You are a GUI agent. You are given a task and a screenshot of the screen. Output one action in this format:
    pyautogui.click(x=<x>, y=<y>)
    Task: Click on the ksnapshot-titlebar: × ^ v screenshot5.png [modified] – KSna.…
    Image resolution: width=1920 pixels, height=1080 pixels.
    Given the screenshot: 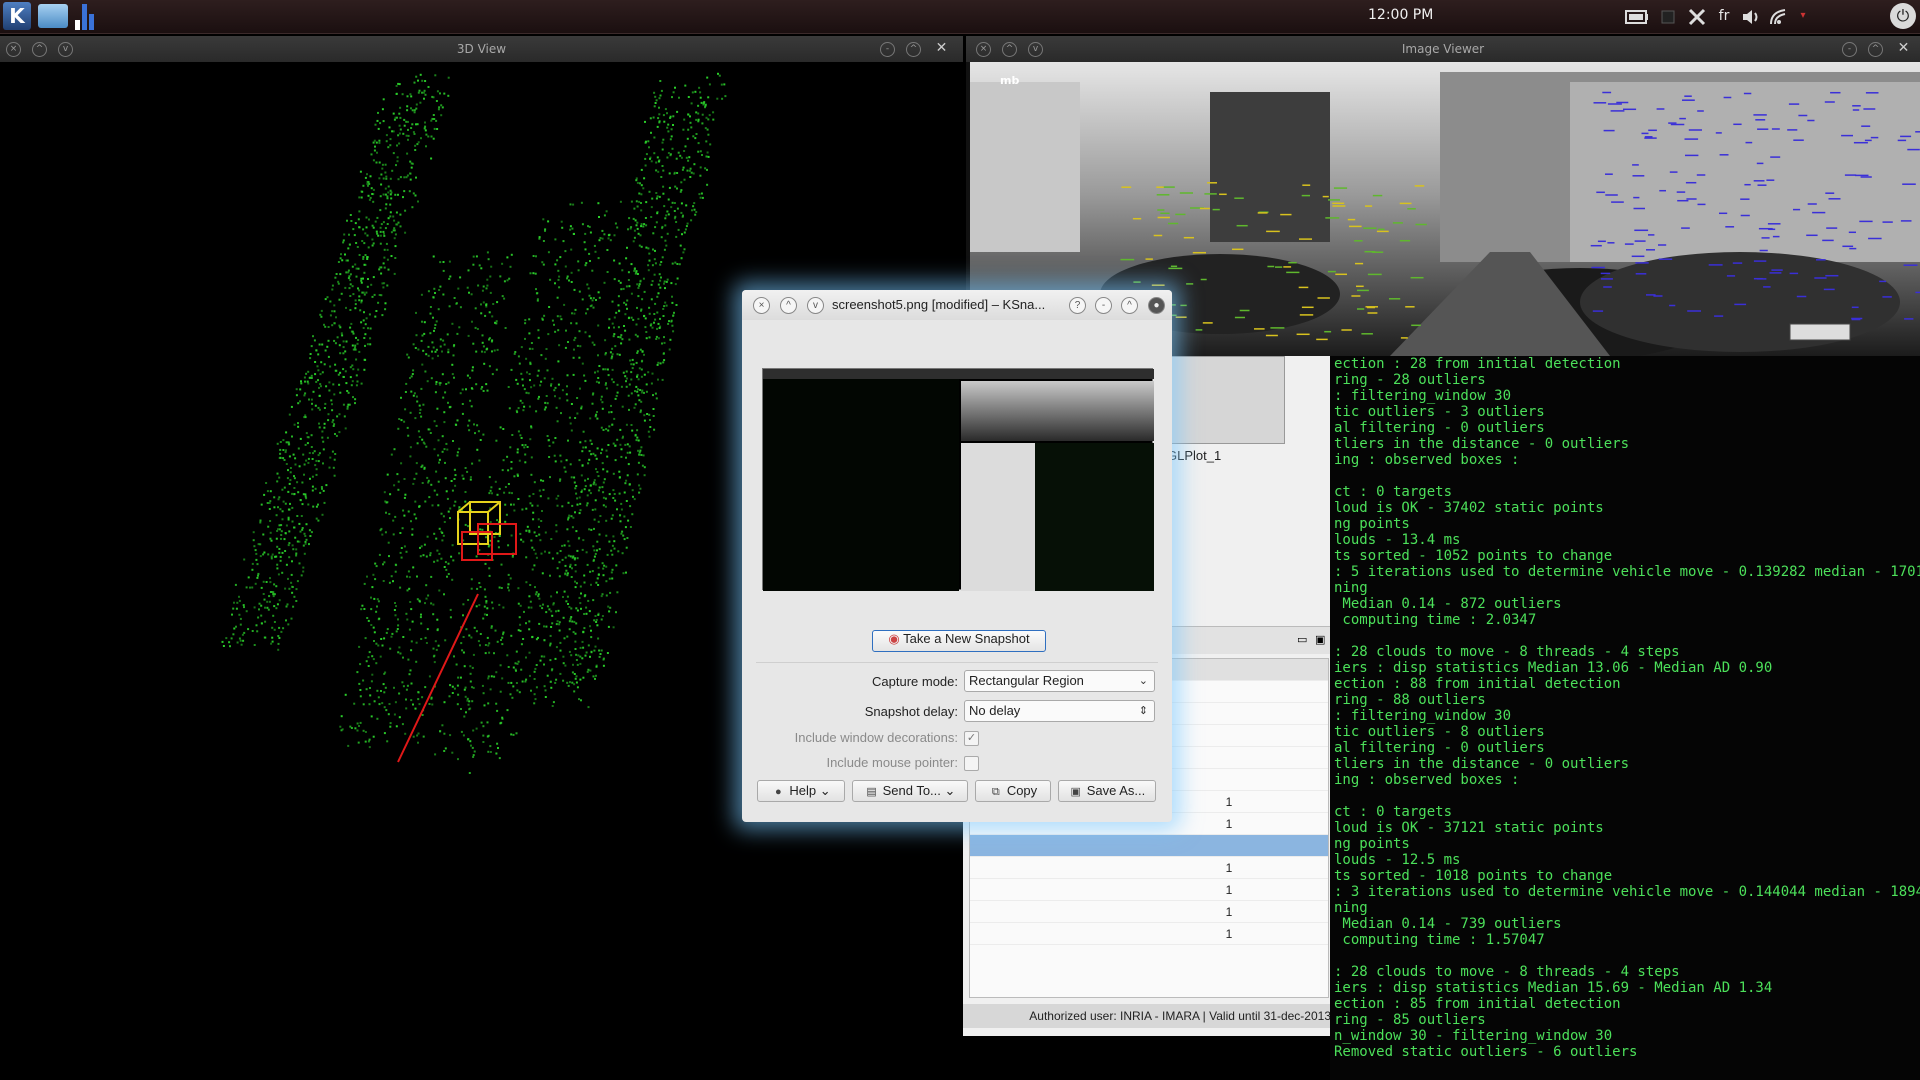 What is the action you would take?
    pyautogui.click(x=957, y=305)
    